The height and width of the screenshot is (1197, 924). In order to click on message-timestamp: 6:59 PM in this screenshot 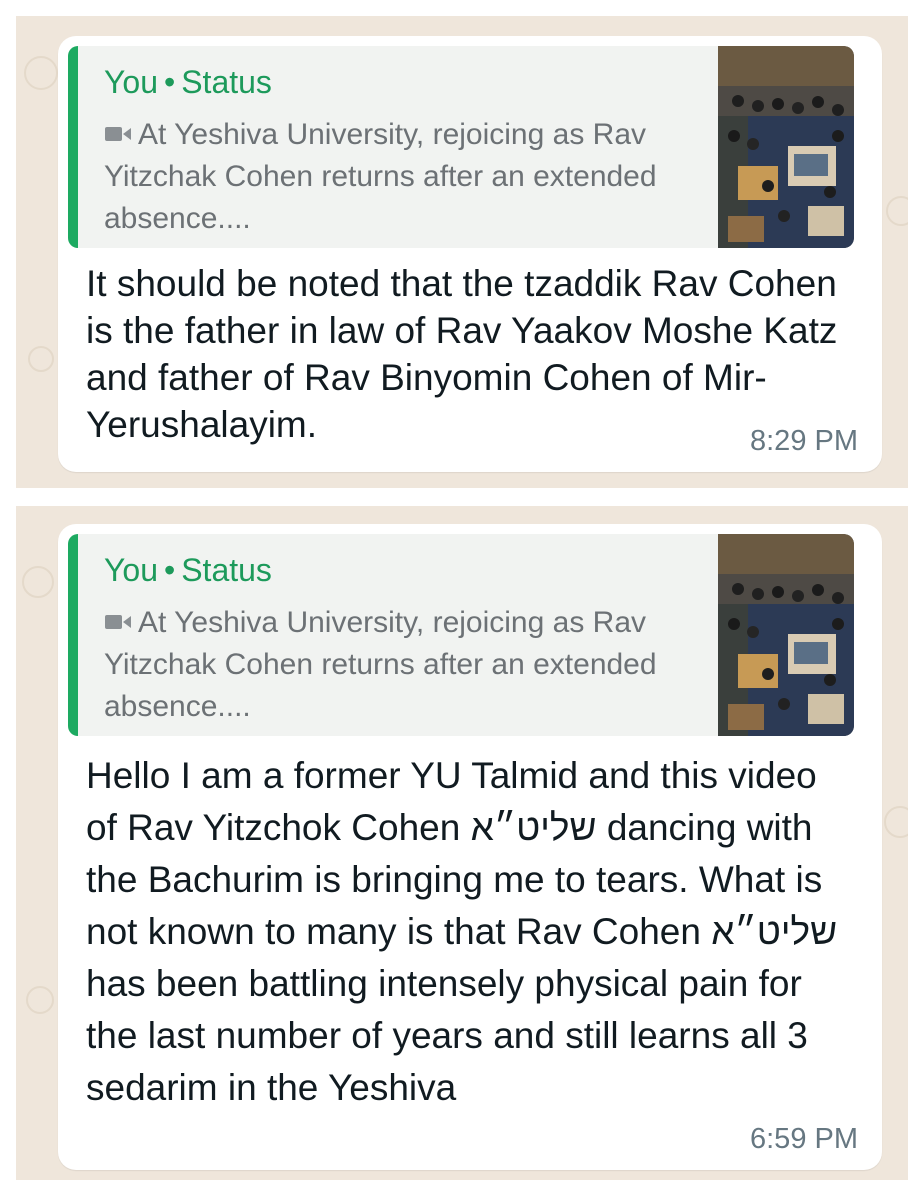, I will do `click(804, 1139)`.